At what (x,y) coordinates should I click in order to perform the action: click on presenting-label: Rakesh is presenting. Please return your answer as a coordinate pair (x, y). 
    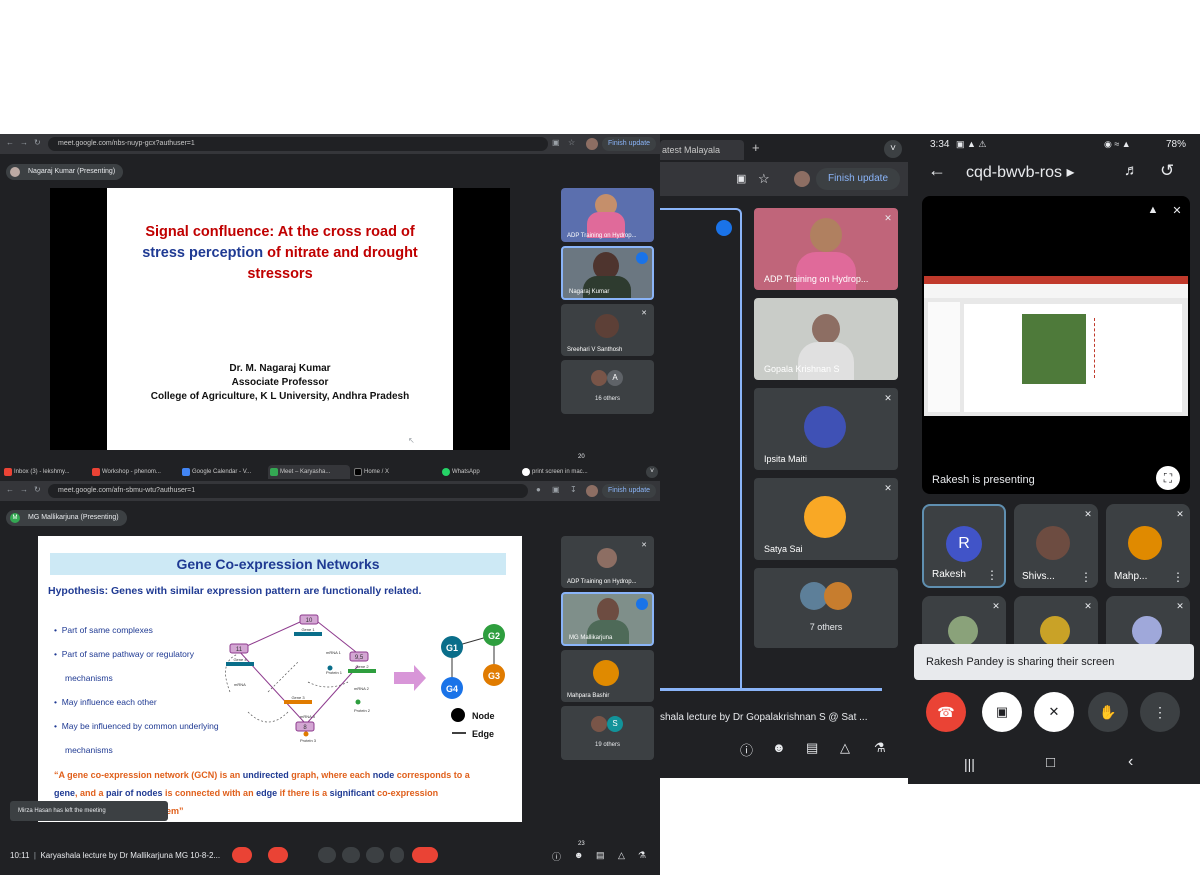
    Looking at the image, I should click on (983, 480).